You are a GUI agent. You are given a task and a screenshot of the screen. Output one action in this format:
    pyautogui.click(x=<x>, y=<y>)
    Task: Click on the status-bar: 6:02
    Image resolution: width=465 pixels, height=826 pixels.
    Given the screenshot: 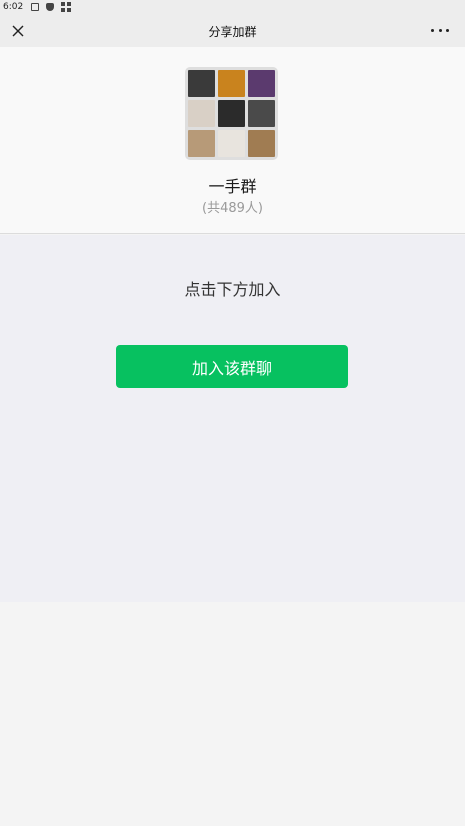 What is the action you would take?
    pyautogui.click(x=232, y=7)
    